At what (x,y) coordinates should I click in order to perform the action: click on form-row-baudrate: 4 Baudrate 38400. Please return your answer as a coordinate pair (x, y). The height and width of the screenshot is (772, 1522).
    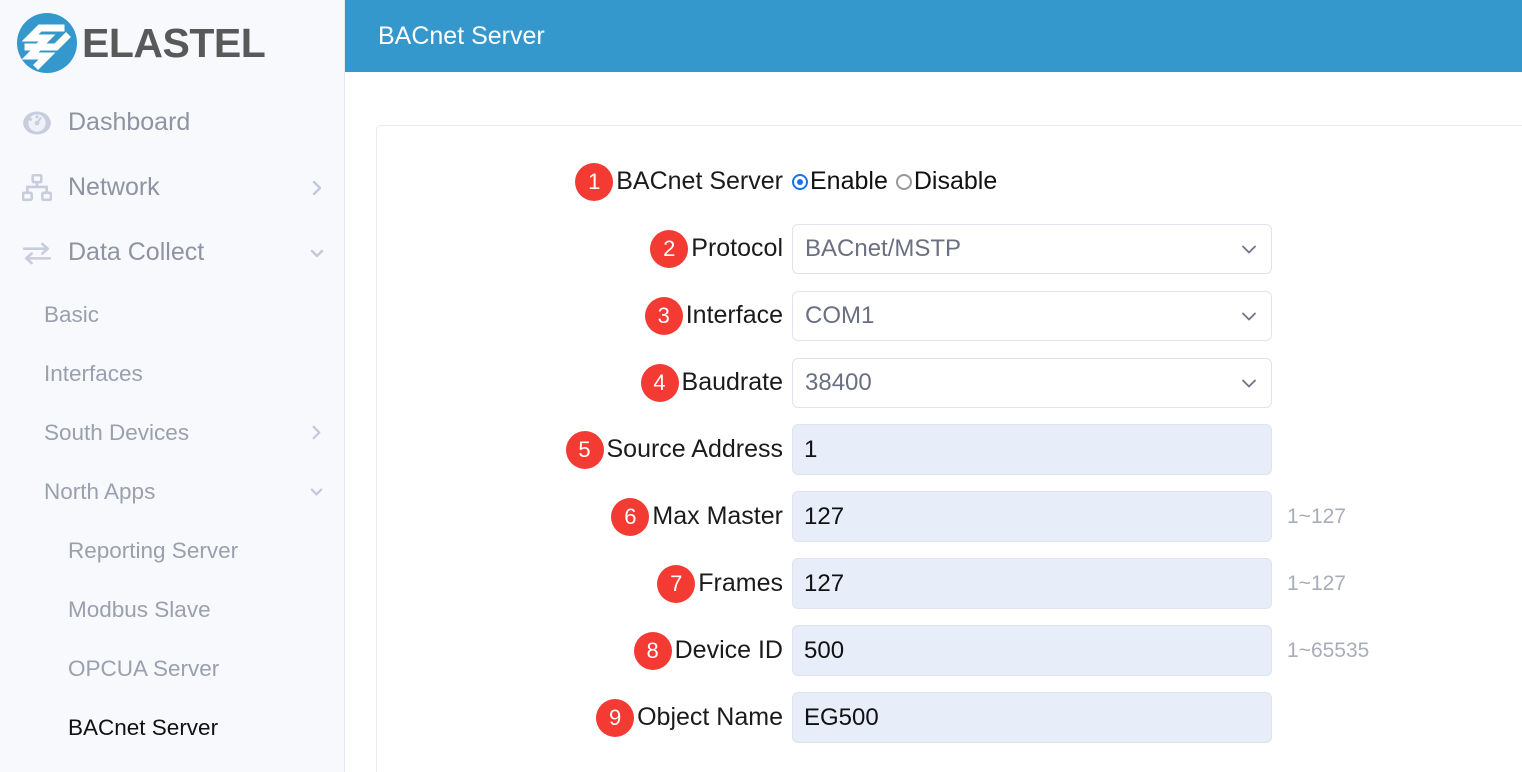
    Looking at the image, I should click on (949, 382).